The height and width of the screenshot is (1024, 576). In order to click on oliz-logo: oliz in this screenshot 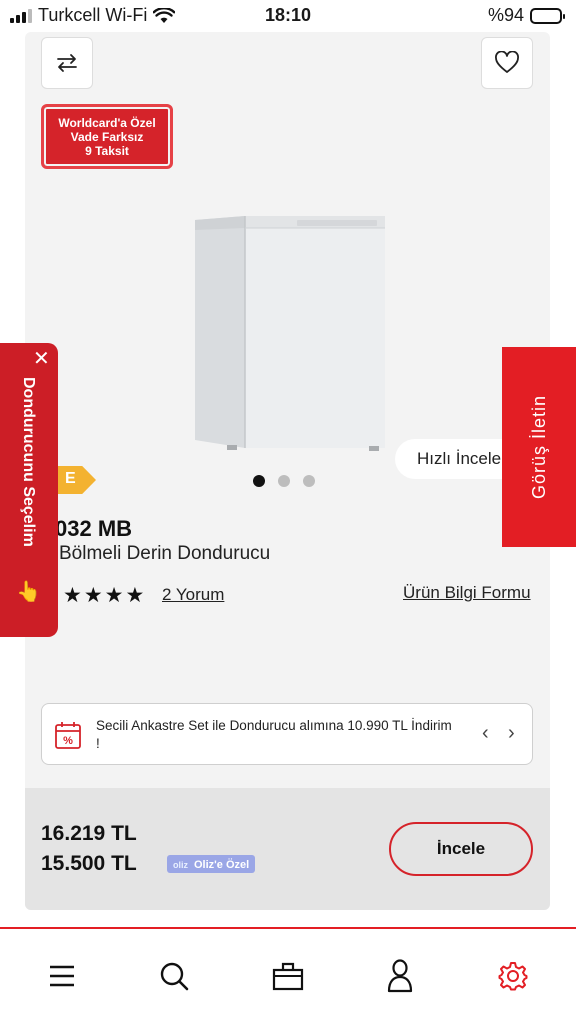, I will do `click(180, 865)`.